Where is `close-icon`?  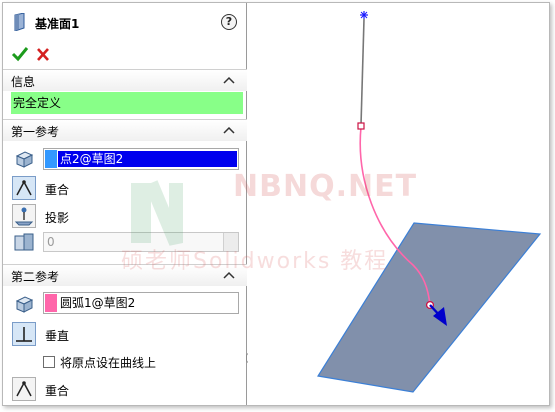 close-icon is located at coordinates (43, 54).